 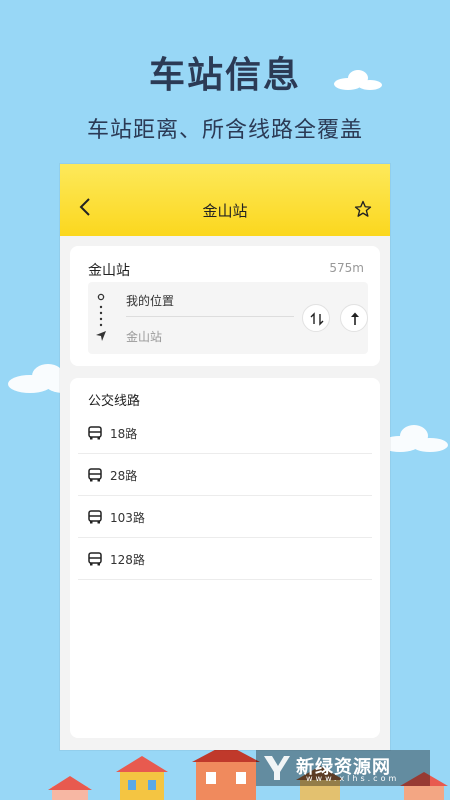 I want to click on bus-line-row: 128路, so click(x=225, y=559).